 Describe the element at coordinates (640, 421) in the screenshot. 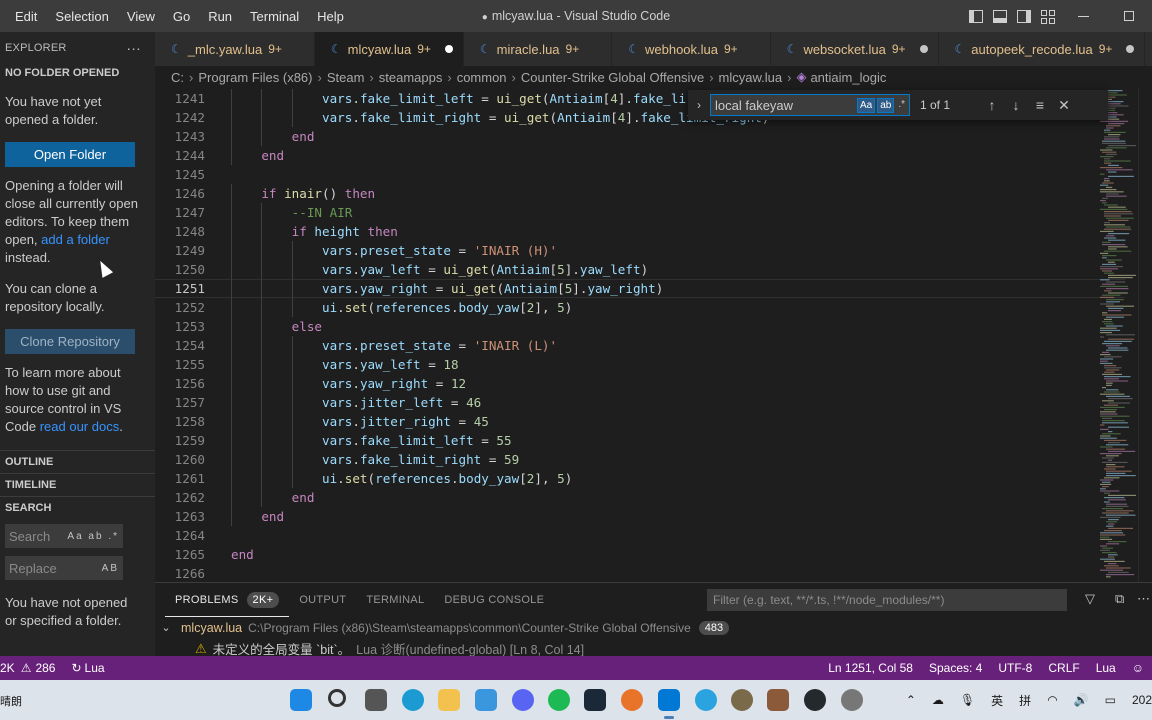

I see `code-line: 1258 vars.jitter_right = 45` at that location.